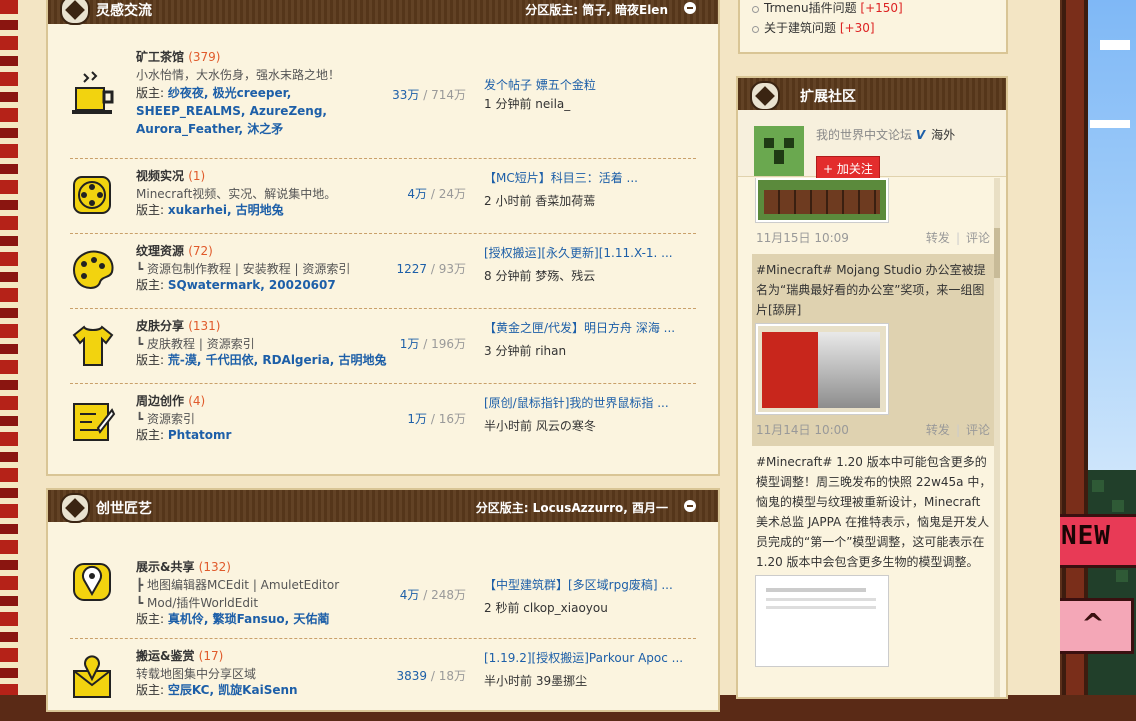 The image size is (1136, 721). I want to click on forum-desc: ┗ Mod/插件WorldEdit, so click(197, 602).